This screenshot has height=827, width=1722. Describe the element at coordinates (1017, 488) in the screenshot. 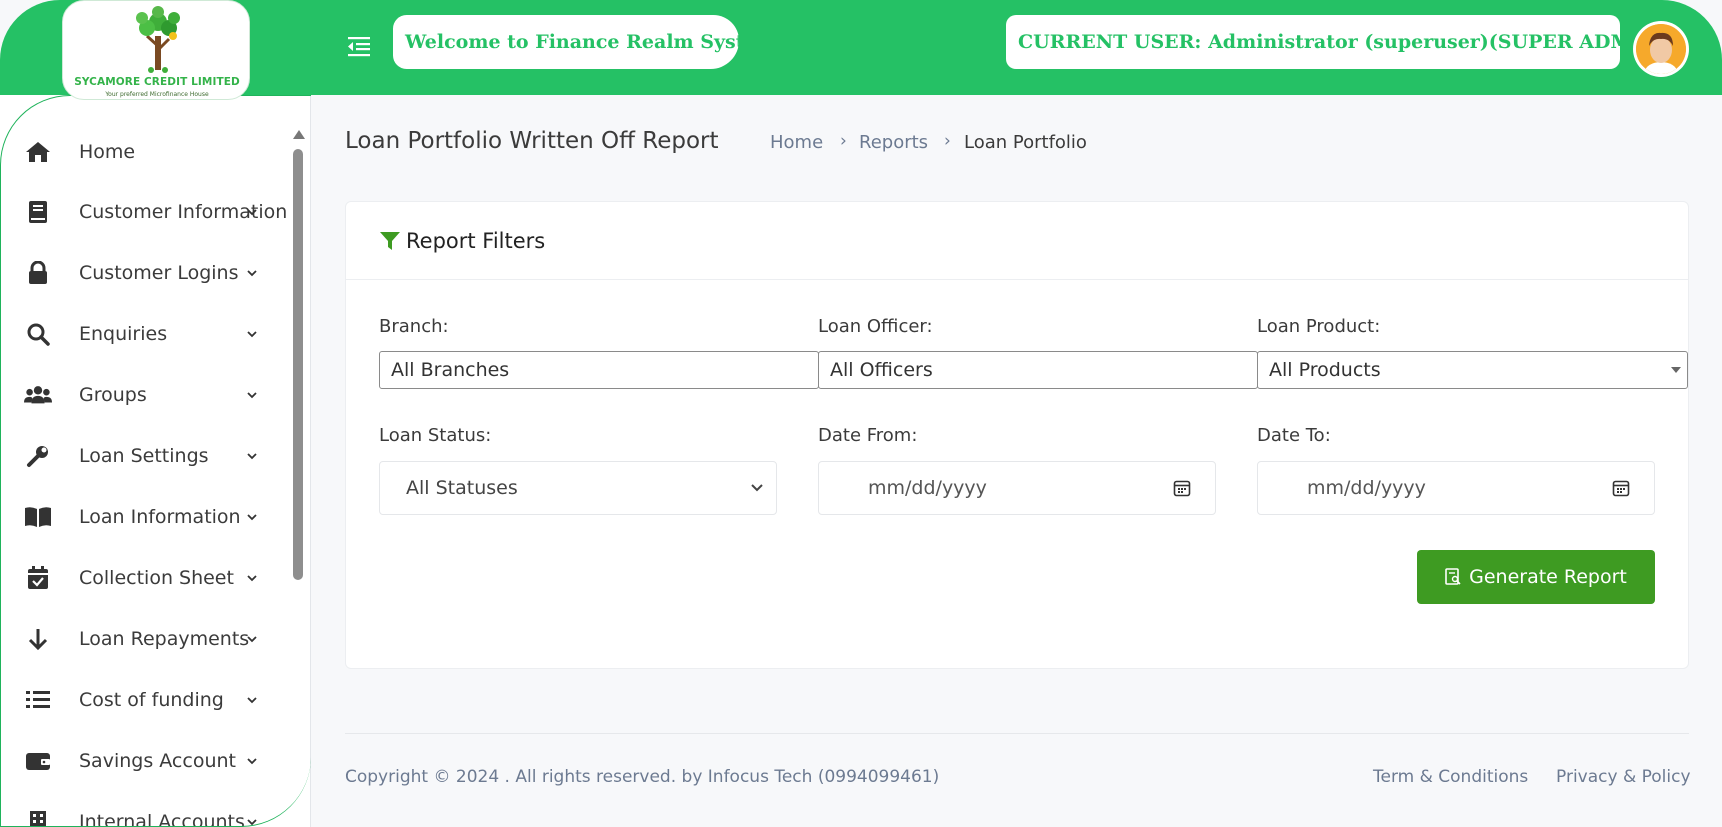

I see `date-from-input: mm/dd/yyyy` at that location.